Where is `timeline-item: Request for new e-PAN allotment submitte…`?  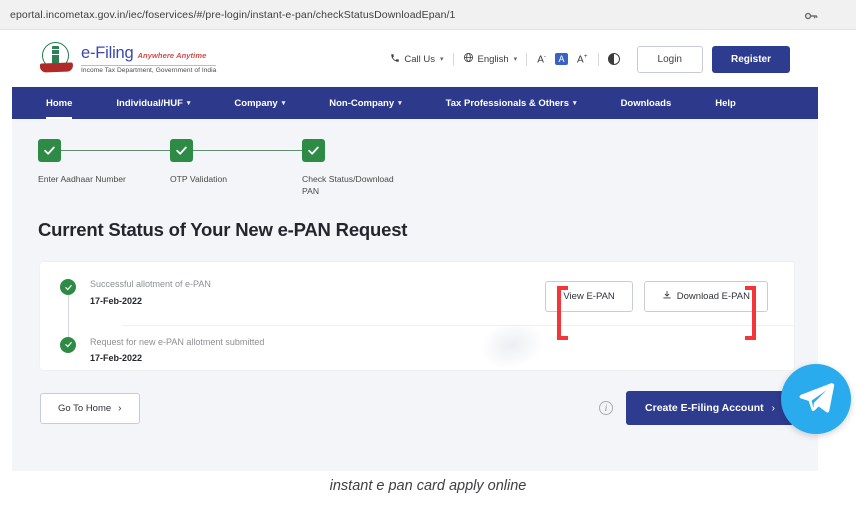 timeline-item: Request for new e-PAN allotment submitte… is located at coordinates (162, 350).